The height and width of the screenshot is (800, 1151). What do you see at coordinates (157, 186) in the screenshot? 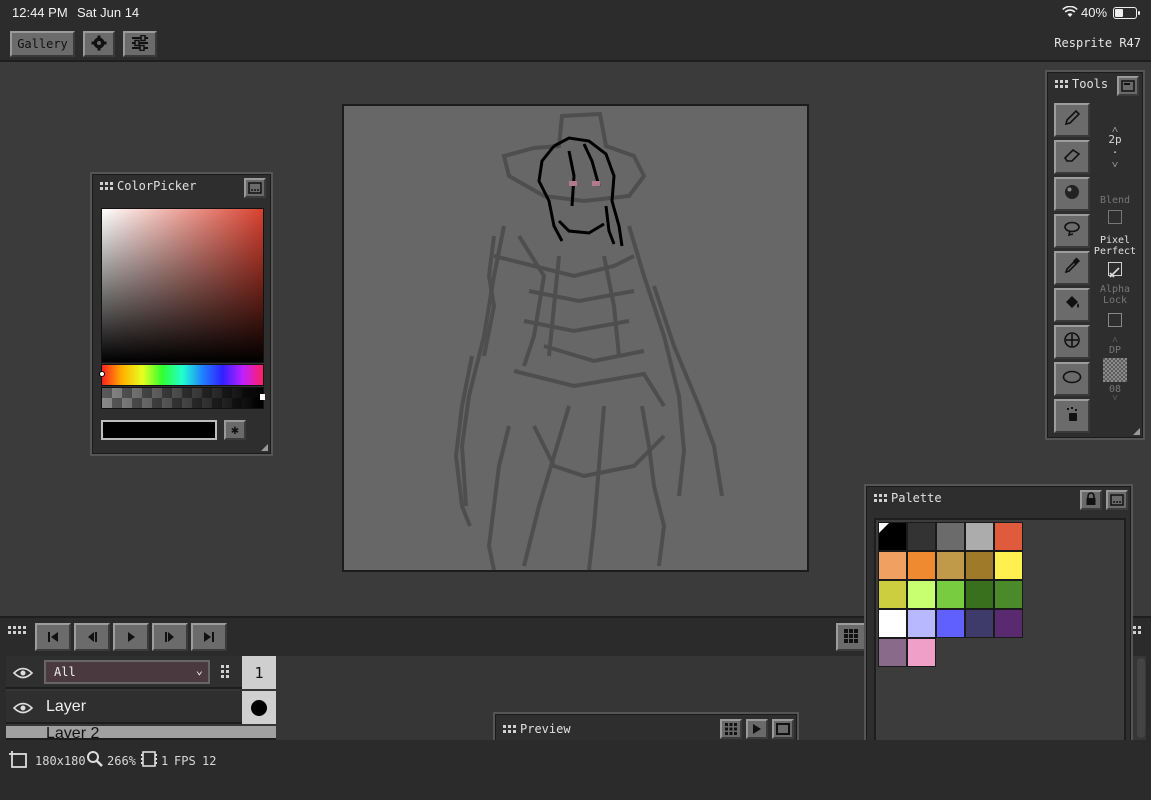
I see `color-picker-title: ColorPicker` at bounding box center [157, 186].